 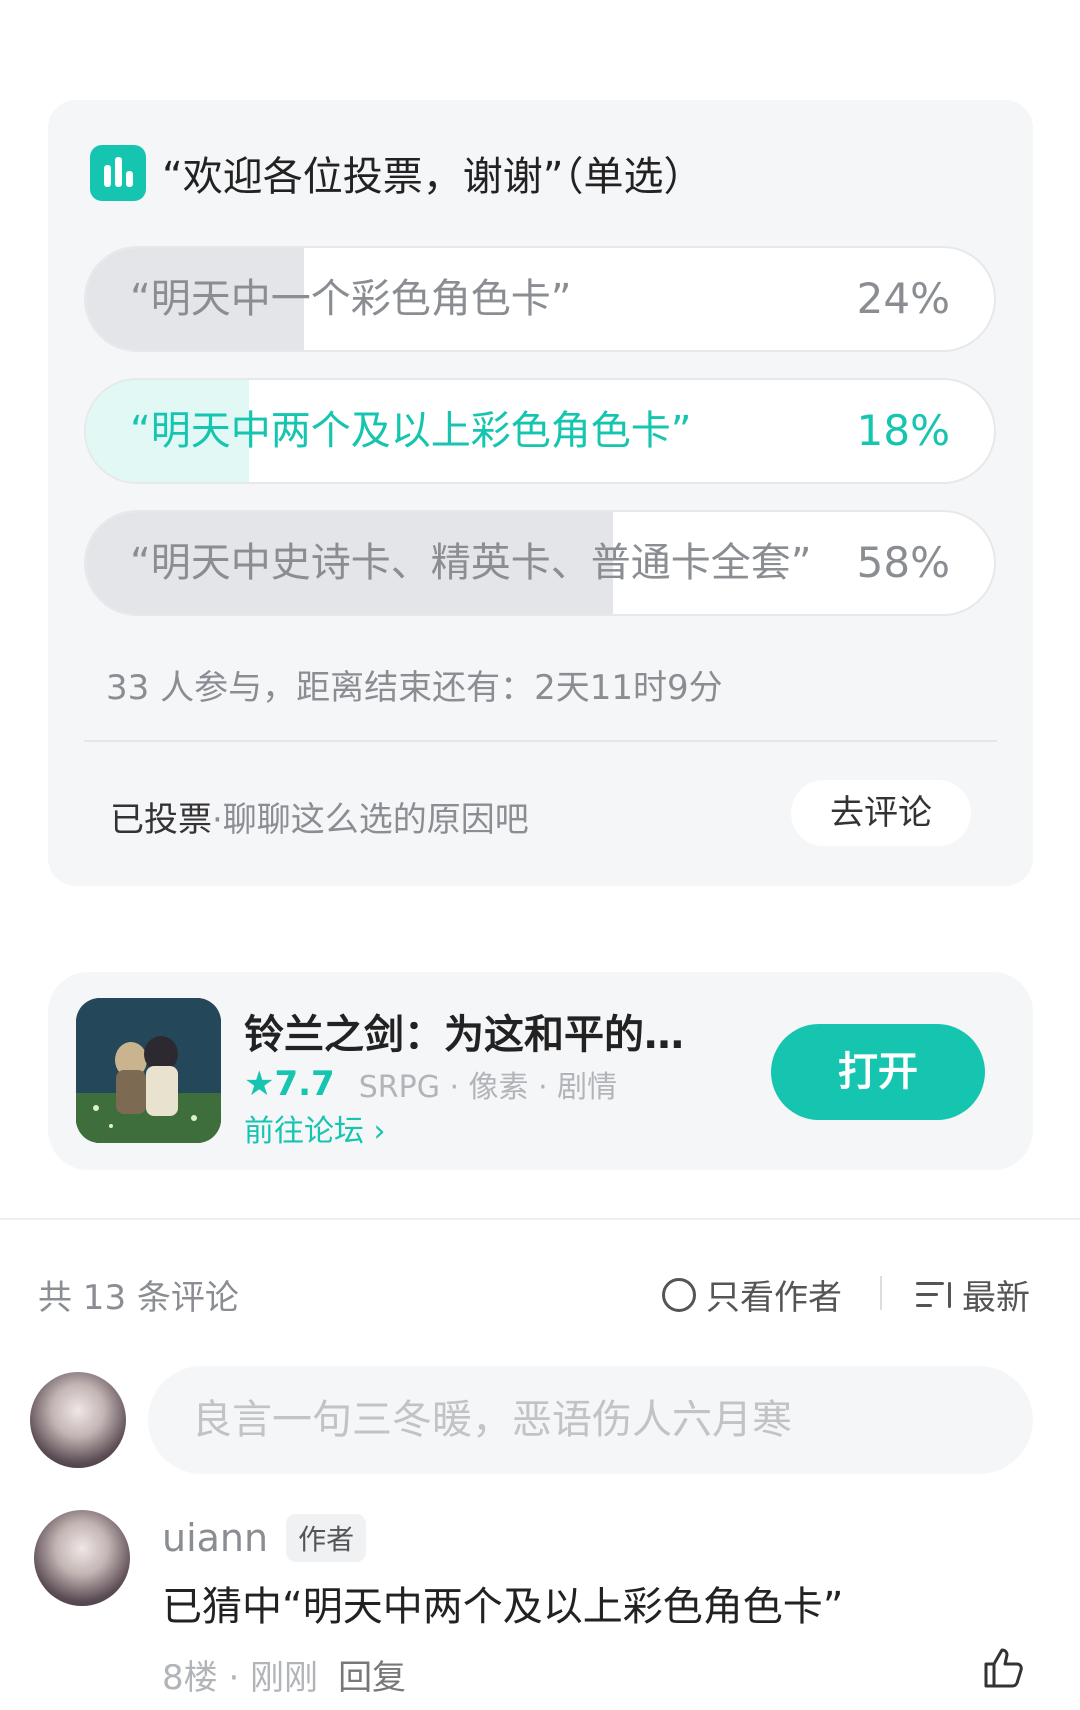 What do you see at coordinates (326, 1538) in the screenshot?
I see `author-badge: 作者` at bounding box center [326, 1538].